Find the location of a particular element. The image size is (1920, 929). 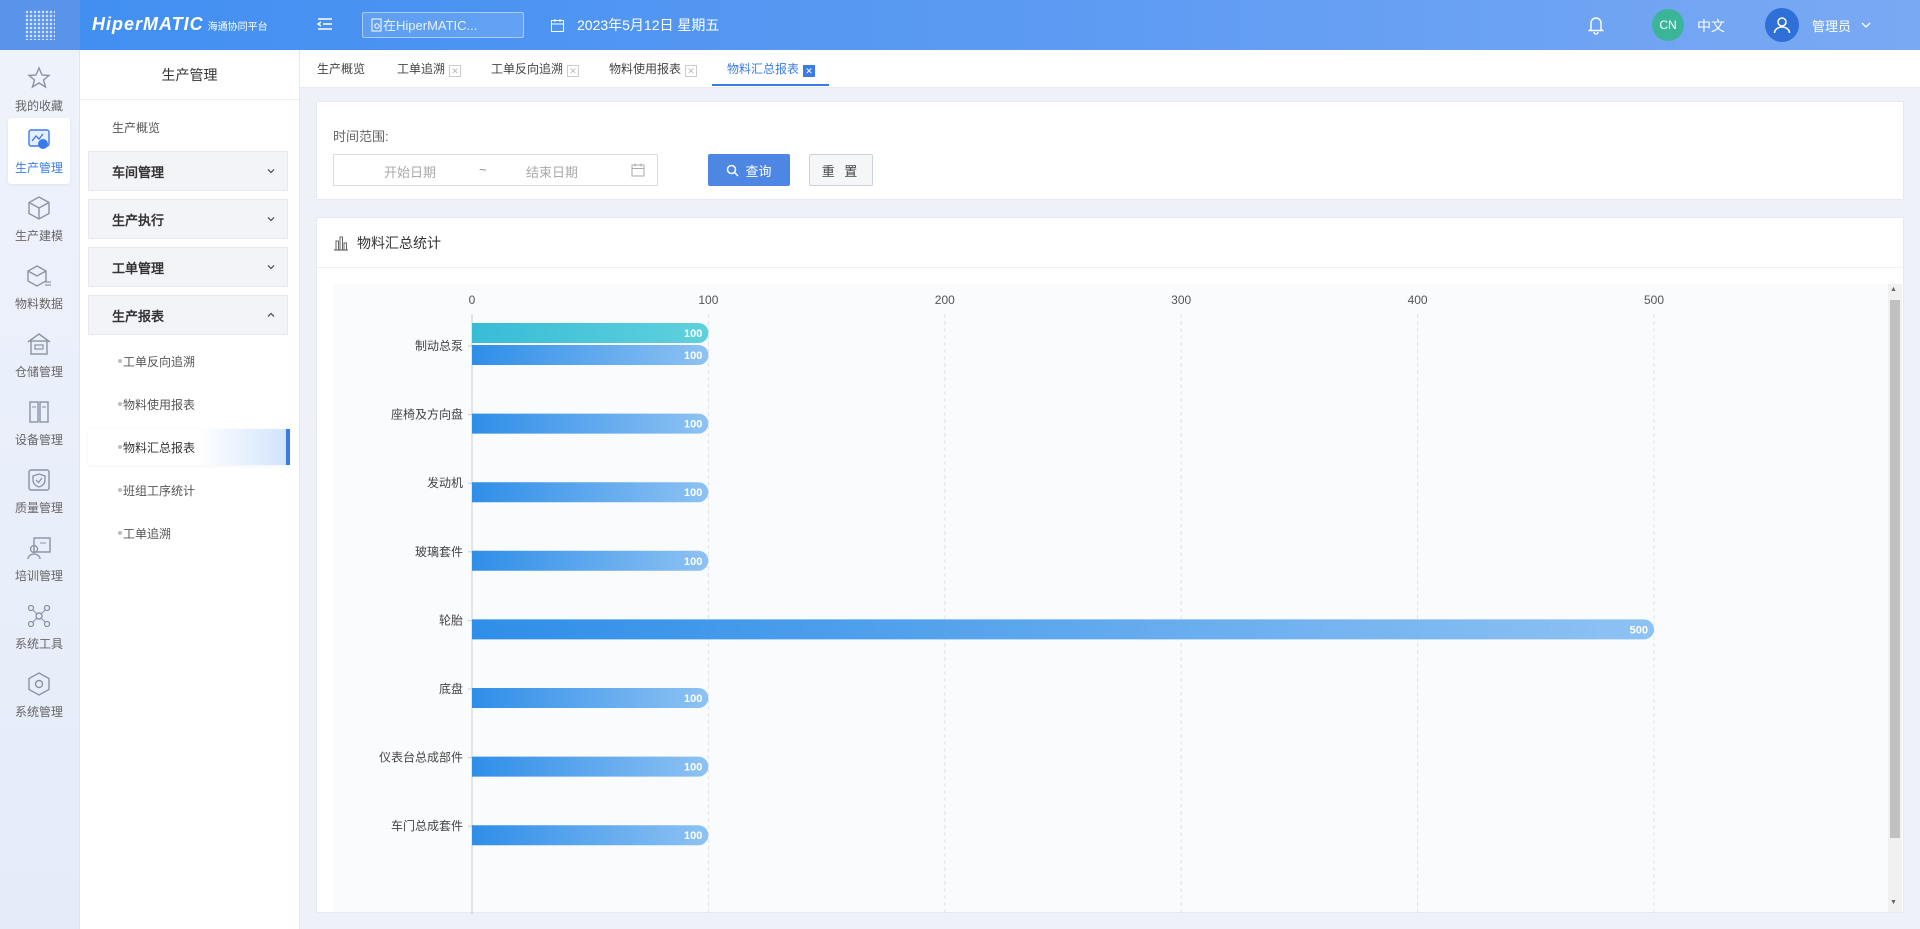

query-button: 查询 is located at coordinates (749, 170).